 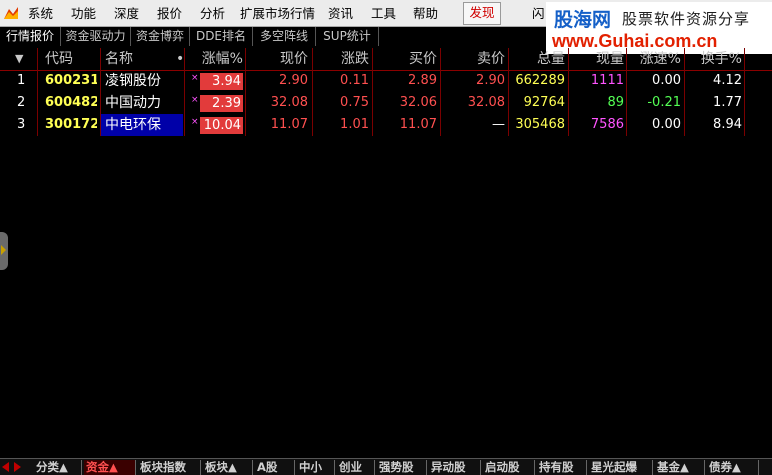 What do you see at coordinates (418, 102) in the screenshot?
I see `bid: 32.06` at bounding box center [418, 102].